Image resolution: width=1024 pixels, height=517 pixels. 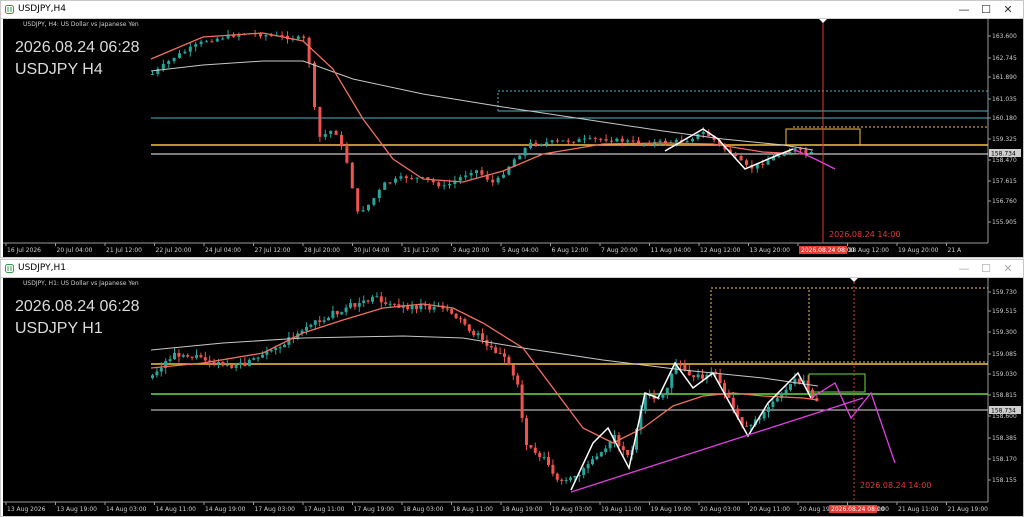 I want to click on cursor-time-tag: 2026.08.24 08:00, so click(x=828, y=250).